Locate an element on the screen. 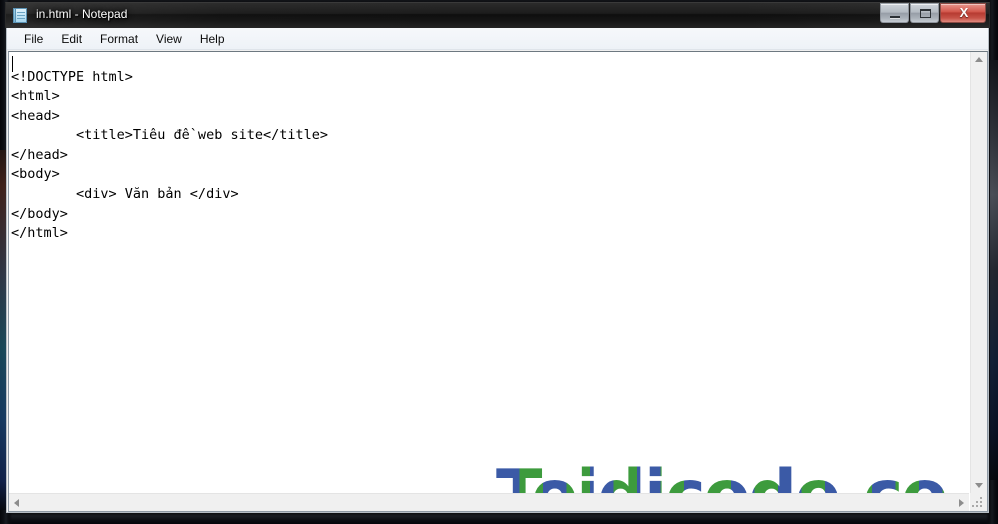  title-bar-glass is located at coordinates (497, 15).